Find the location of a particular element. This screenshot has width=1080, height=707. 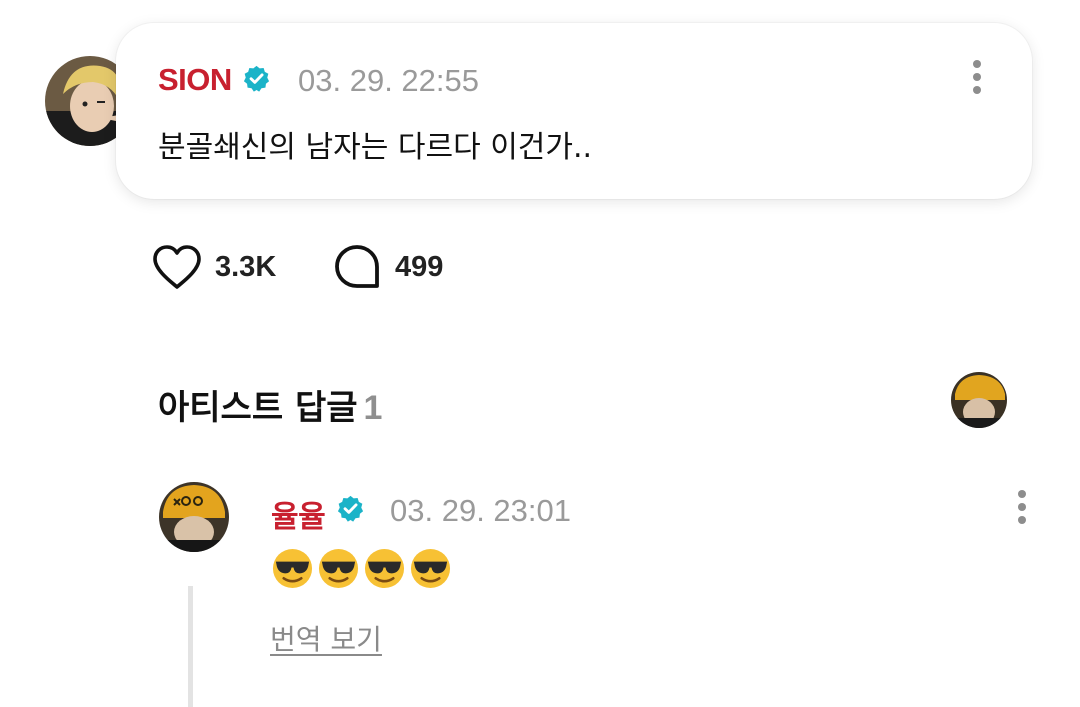

comment-button: 499 is located at coordinates (388, 267).